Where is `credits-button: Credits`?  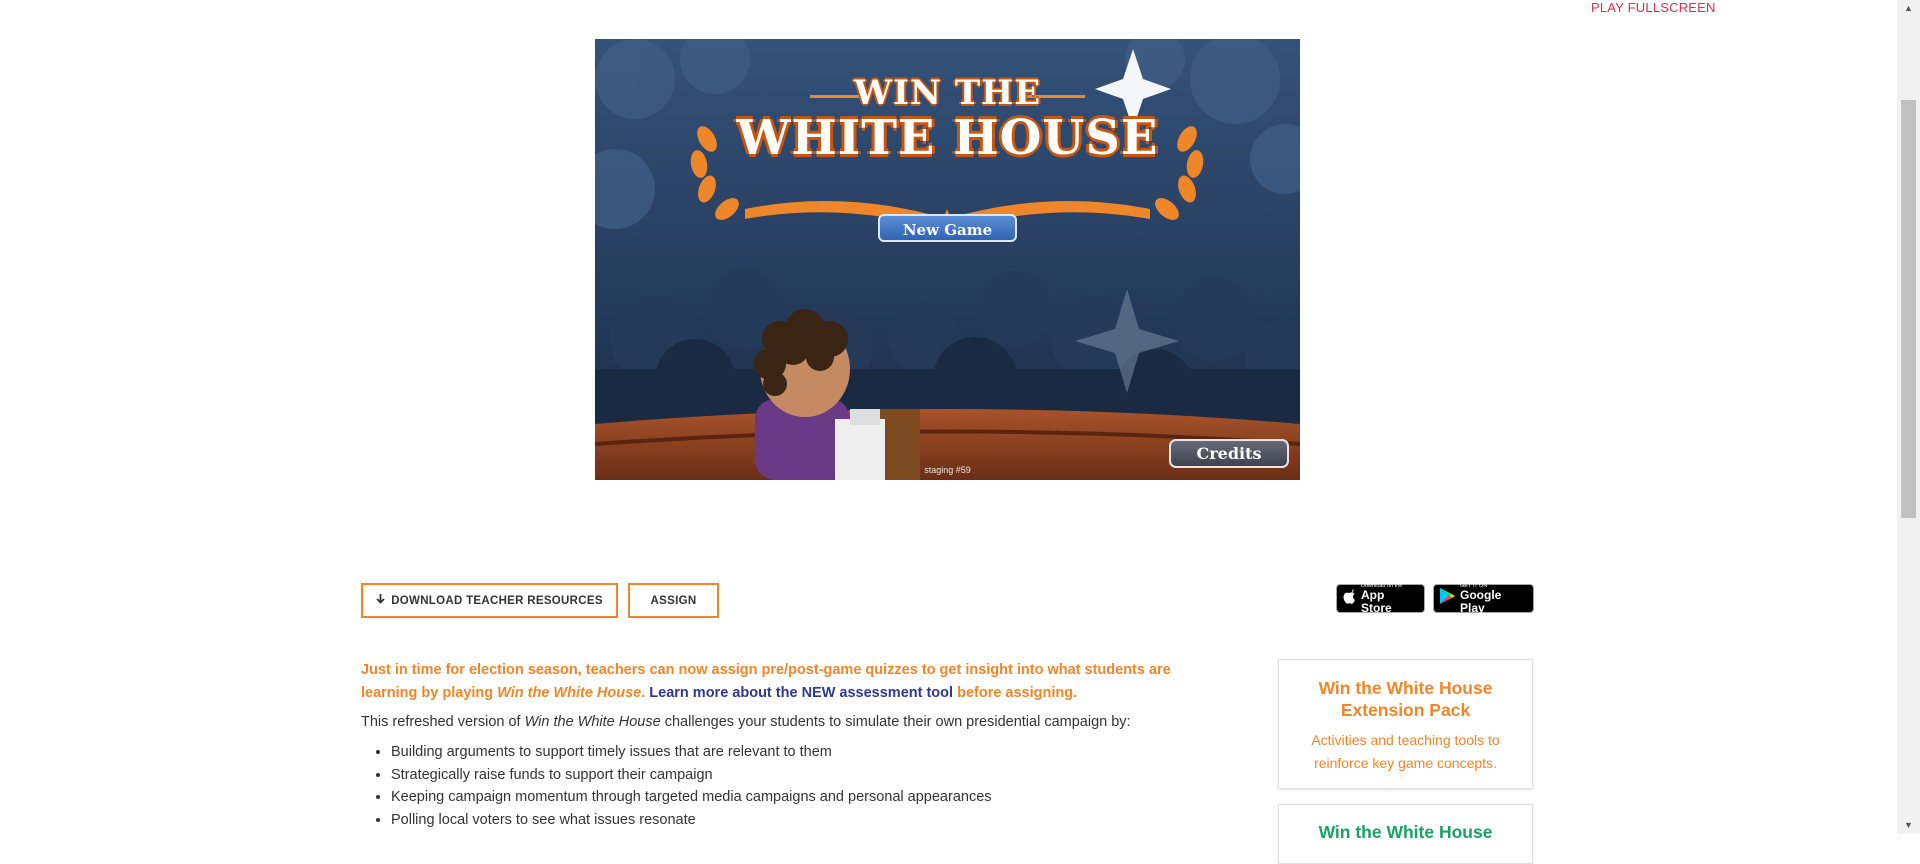
credits-button: Credits is located at coordinates (1229, 453).